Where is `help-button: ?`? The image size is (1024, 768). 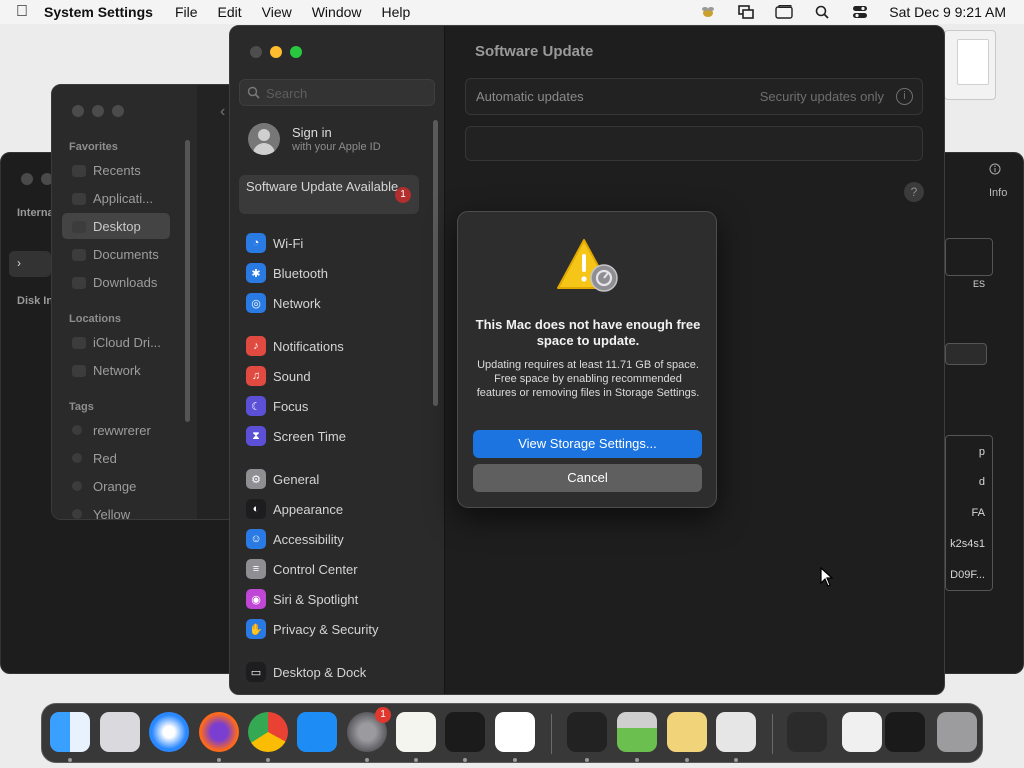 help-button: ? is located at coordinates (914, 192).